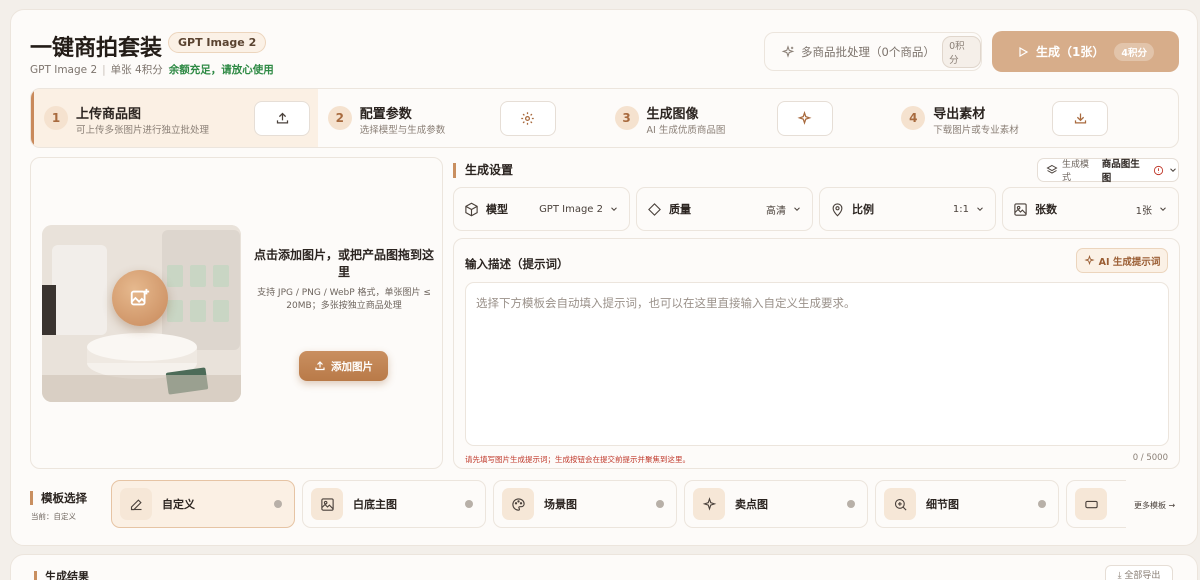  I want to click on step-generate: 3 生成图像 AI 生成优质商品图, so click(748, 118).